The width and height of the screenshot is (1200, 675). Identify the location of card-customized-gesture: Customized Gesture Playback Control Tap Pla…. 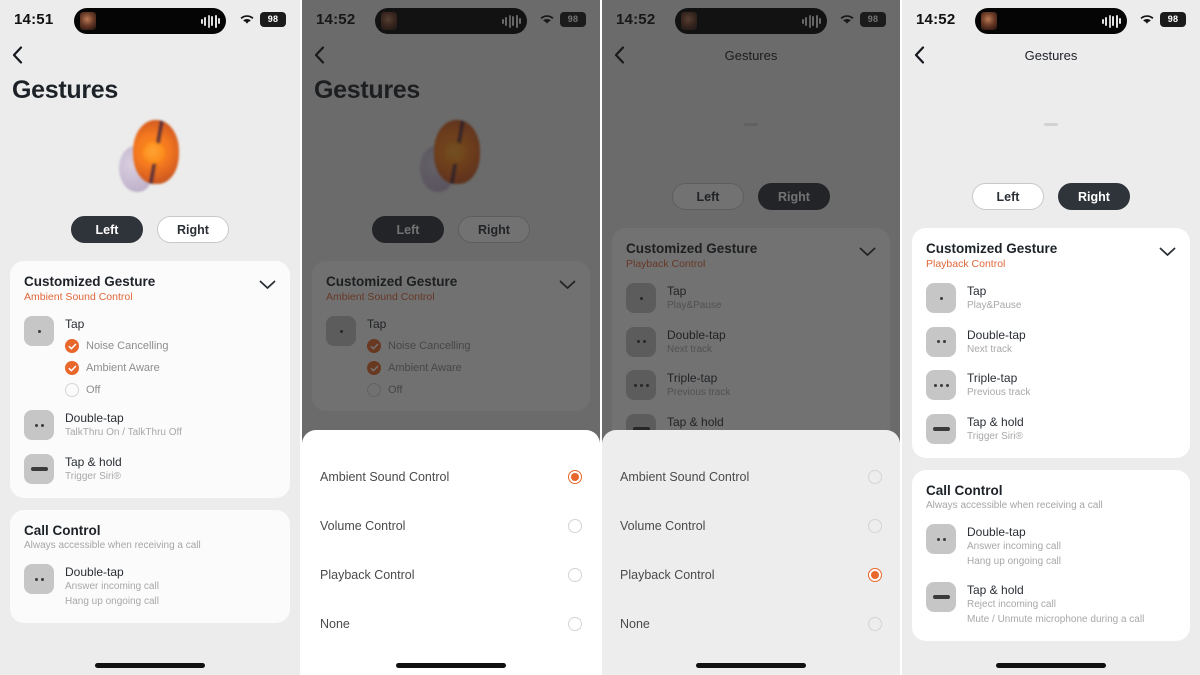
(1051, 343).